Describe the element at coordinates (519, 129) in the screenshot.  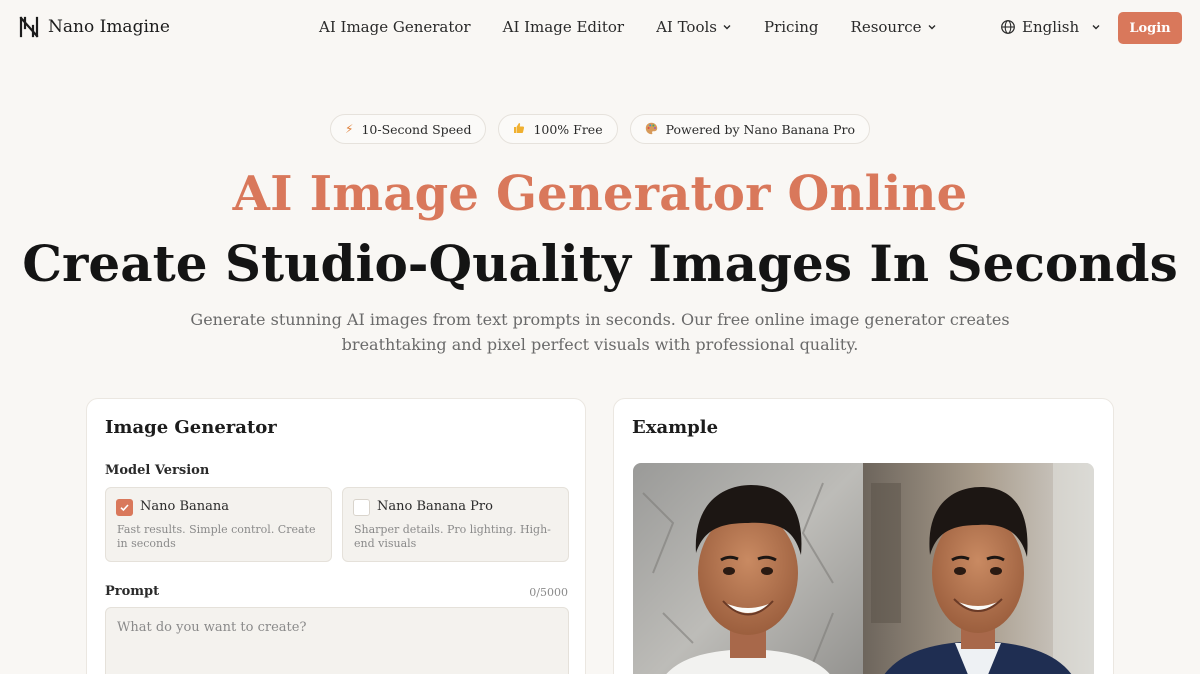
I see `thumbs-up-icon` at that location.